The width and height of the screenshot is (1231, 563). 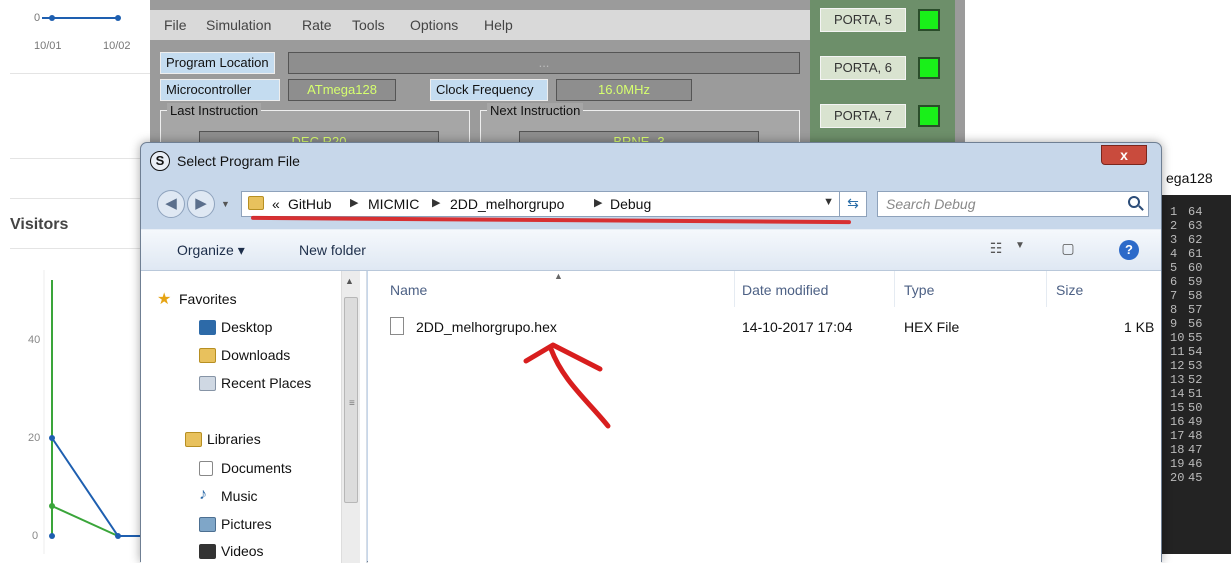 What do you see at coordinates (225, 204) in the screenshot?
I see `history-dropdown-icon: ▼` at bounding box center [225, 204].